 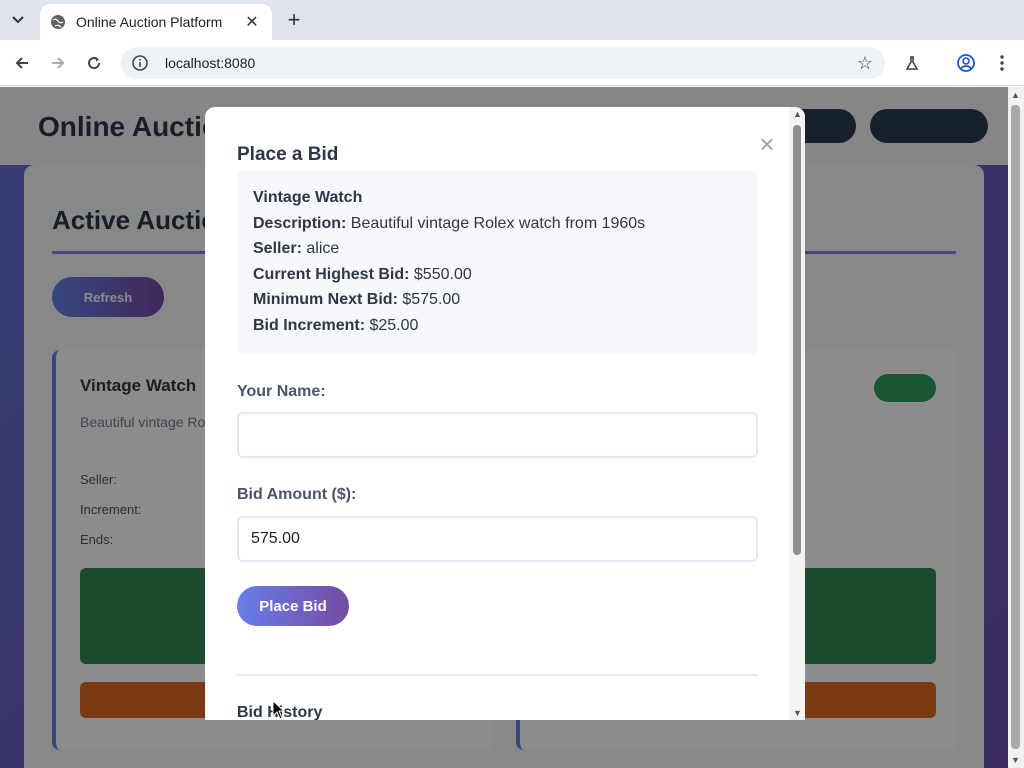 What do you see at coordinates (18, 20) in the screenshot?
I see `tab-search-icon` at bounding box center [18, 20].